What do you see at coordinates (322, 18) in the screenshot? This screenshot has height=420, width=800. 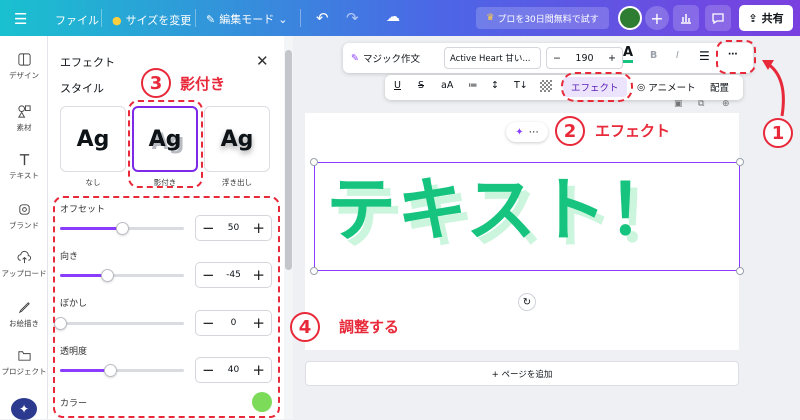 I see `undo-icon: ↶` at bounding box center [322, 18].